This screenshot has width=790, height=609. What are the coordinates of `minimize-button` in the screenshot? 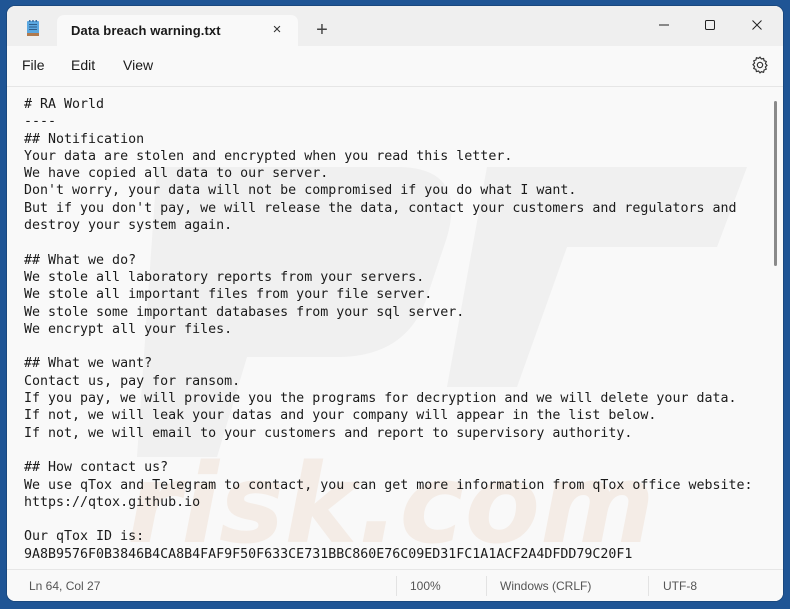 It's located at (664, 25).